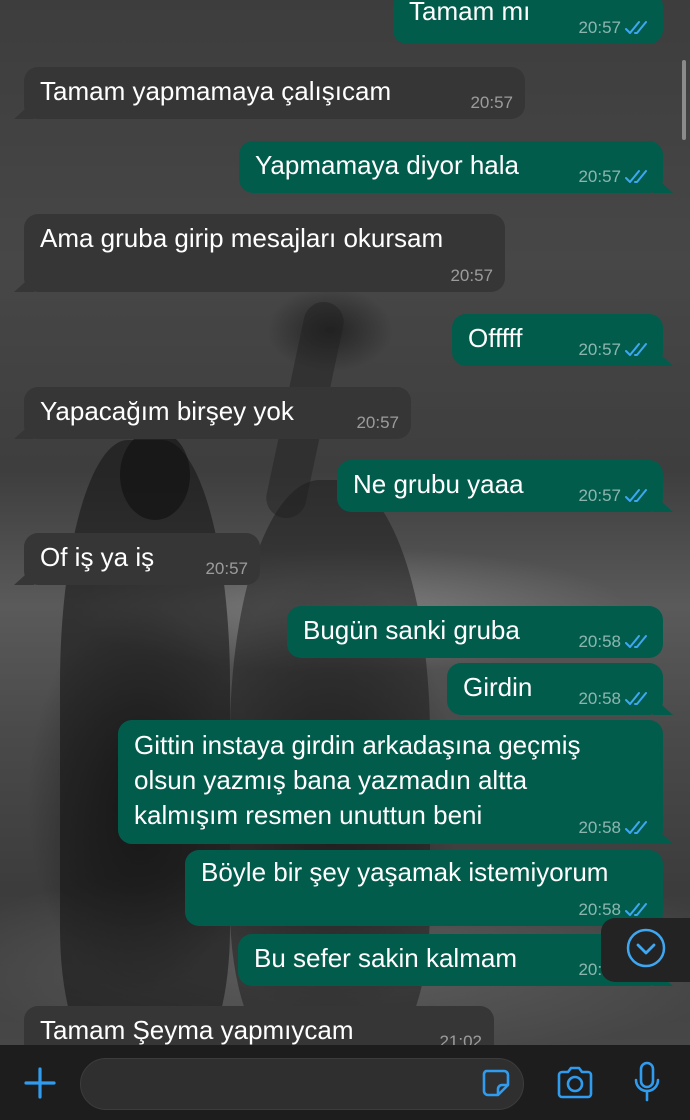 The height and width of the screenshot is (1120, 690). What do you see at coordinates (405, 872) in the screenshot?
I see `message-text: Böyle bir şey yaşamak istemiyorum` at bounding box center [405, 872].